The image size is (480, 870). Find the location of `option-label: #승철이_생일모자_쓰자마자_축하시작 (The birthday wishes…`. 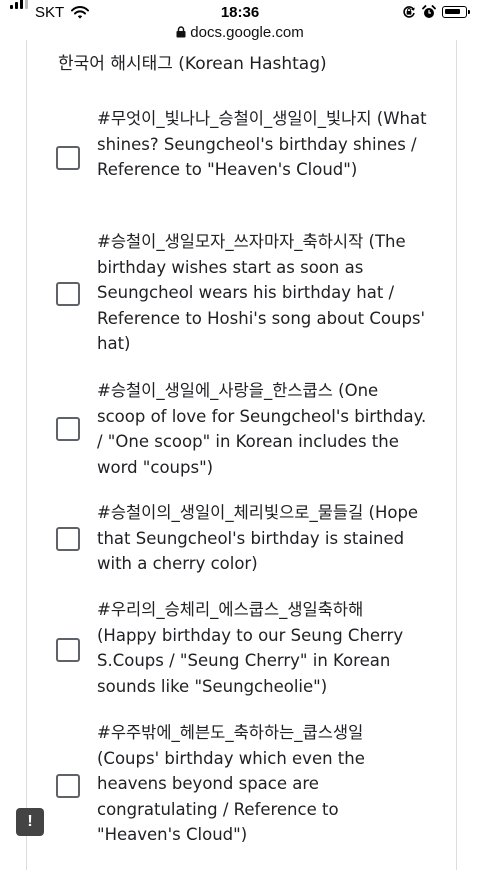

option-label: #승철이_생일모자_쓰자마자_축하시작 (The birthday wishes… is located at coordinates (261, 292).